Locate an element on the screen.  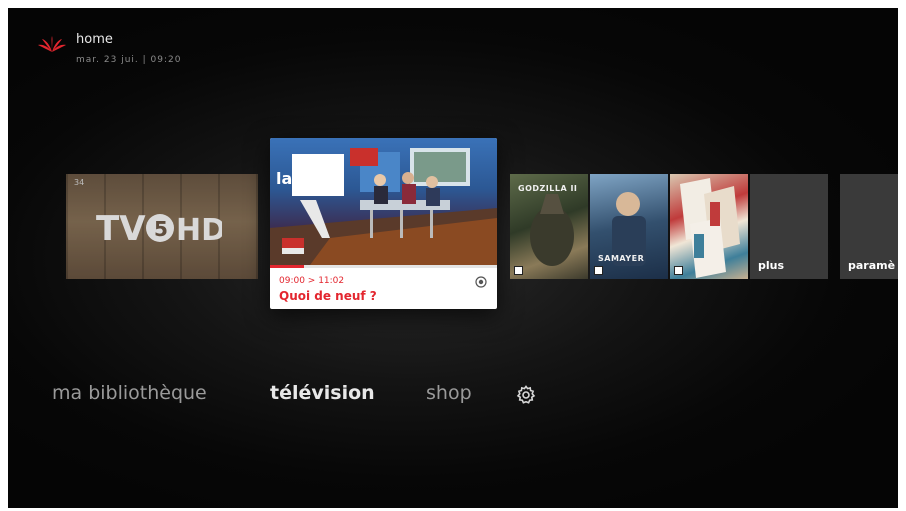
flower-logo-icon is located at coordinates (52, 44).